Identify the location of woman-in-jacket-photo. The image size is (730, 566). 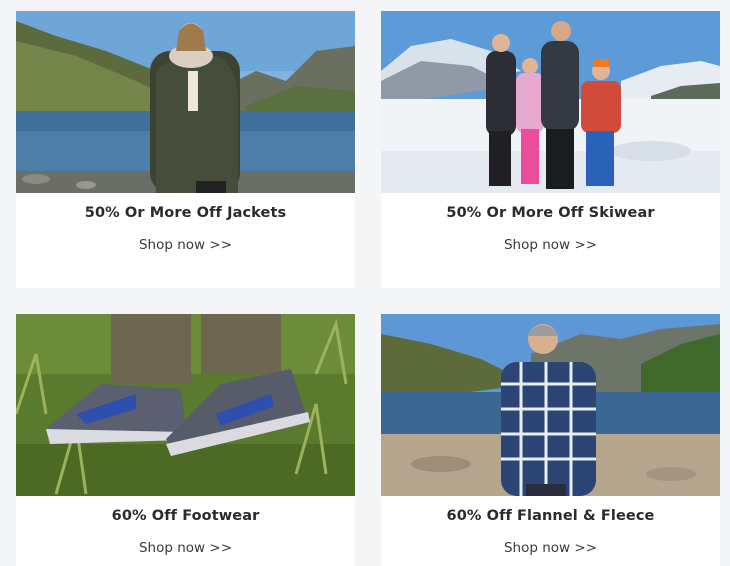
(185, 102).